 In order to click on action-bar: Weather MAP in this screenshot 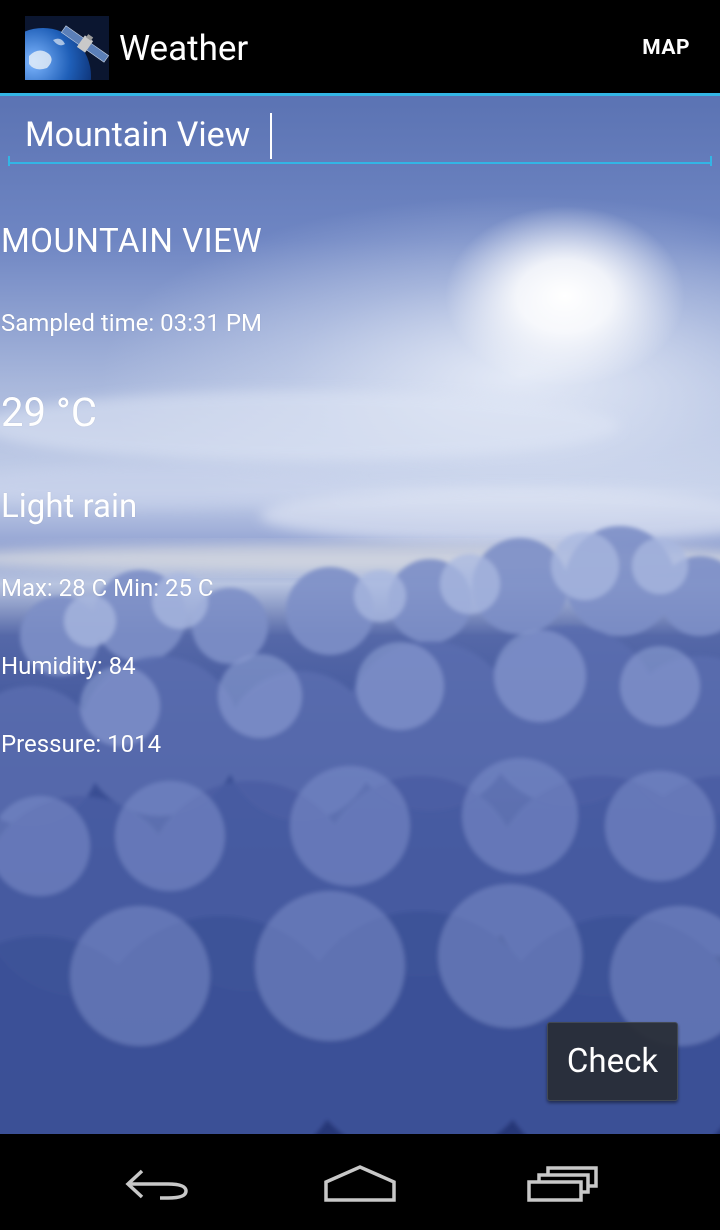, I will do `click(360, 46)`.